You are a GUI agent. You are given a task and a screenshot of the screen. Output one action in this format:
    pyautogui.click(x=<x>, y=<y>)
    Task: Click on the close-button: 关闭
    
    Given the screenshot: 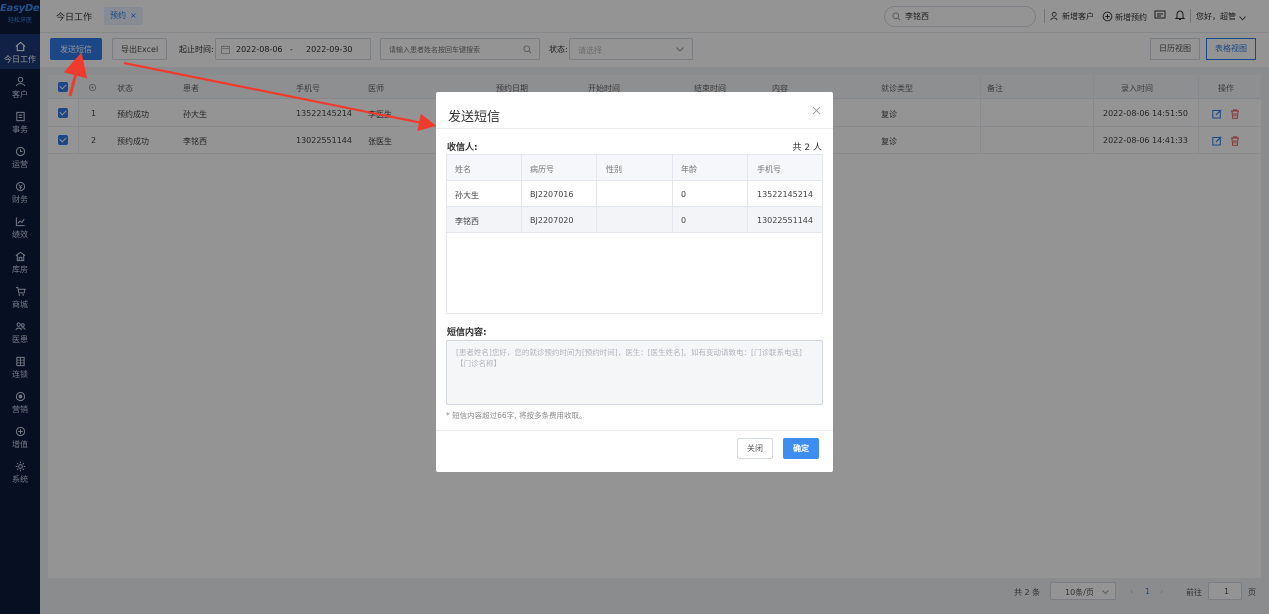 What is the action you would take?
    pyautogui.click(x=755, y=448)
    